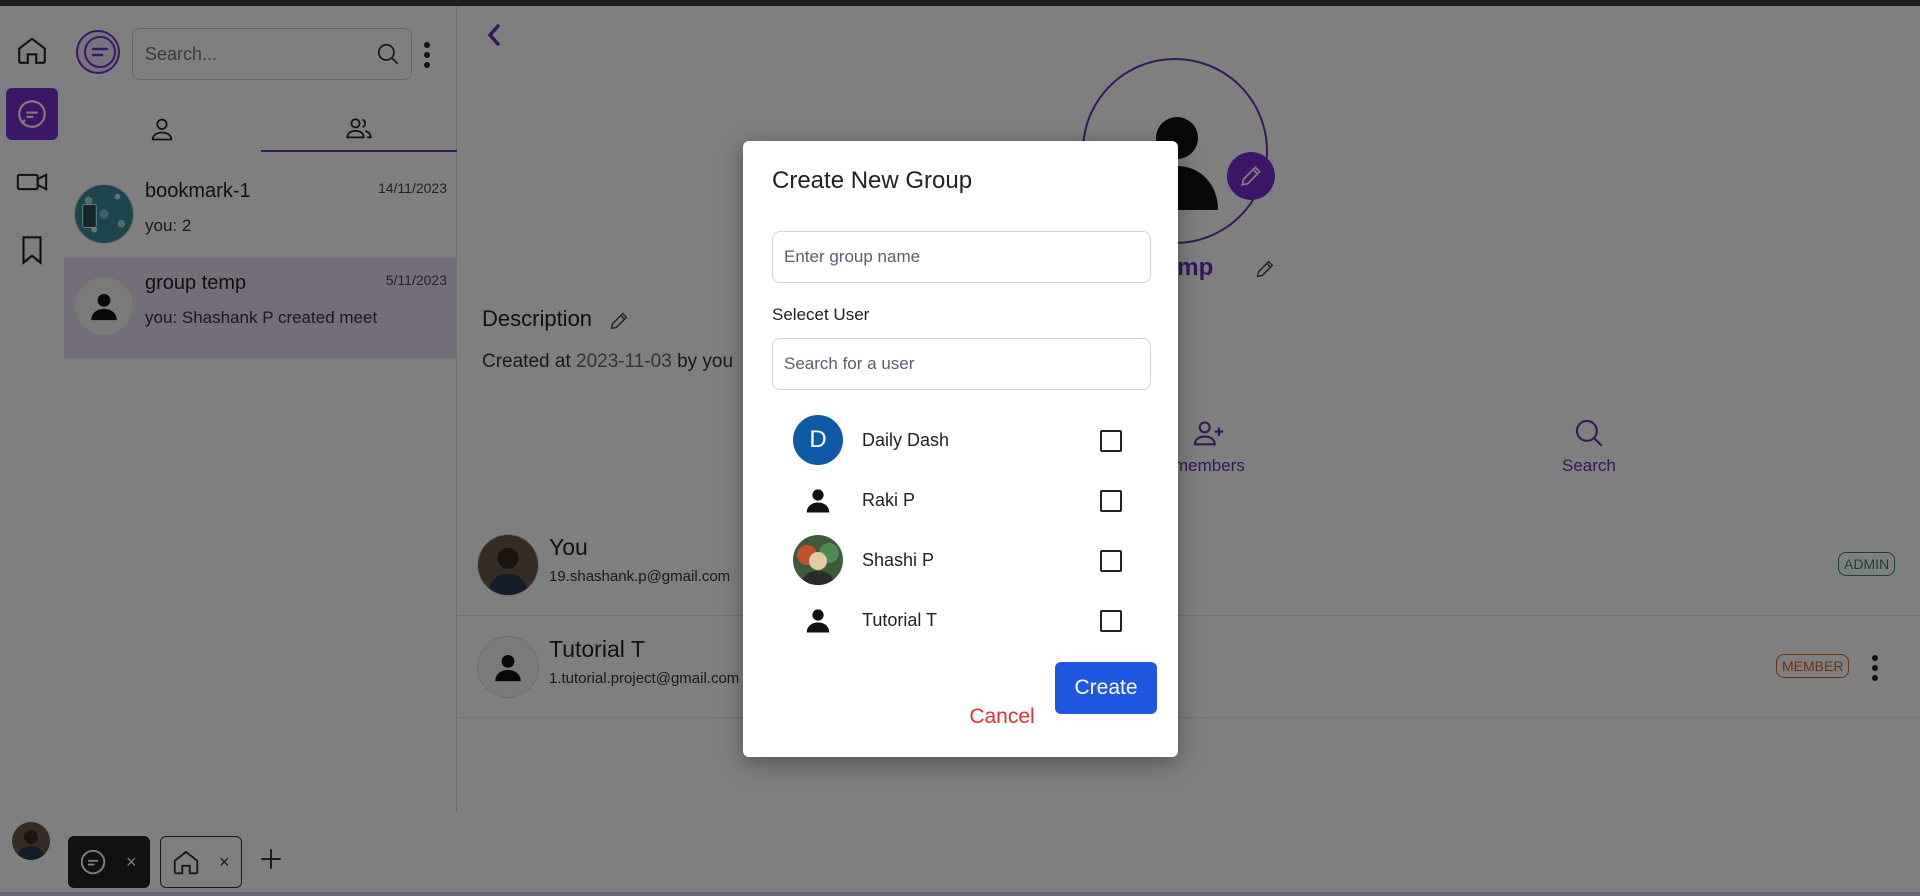 This screenshot has height=896, width=1920. What do you see at coordinates (906, 440) in the screenshot?
I see `user-name: Daily Dash` at bounding box center [906, 440].